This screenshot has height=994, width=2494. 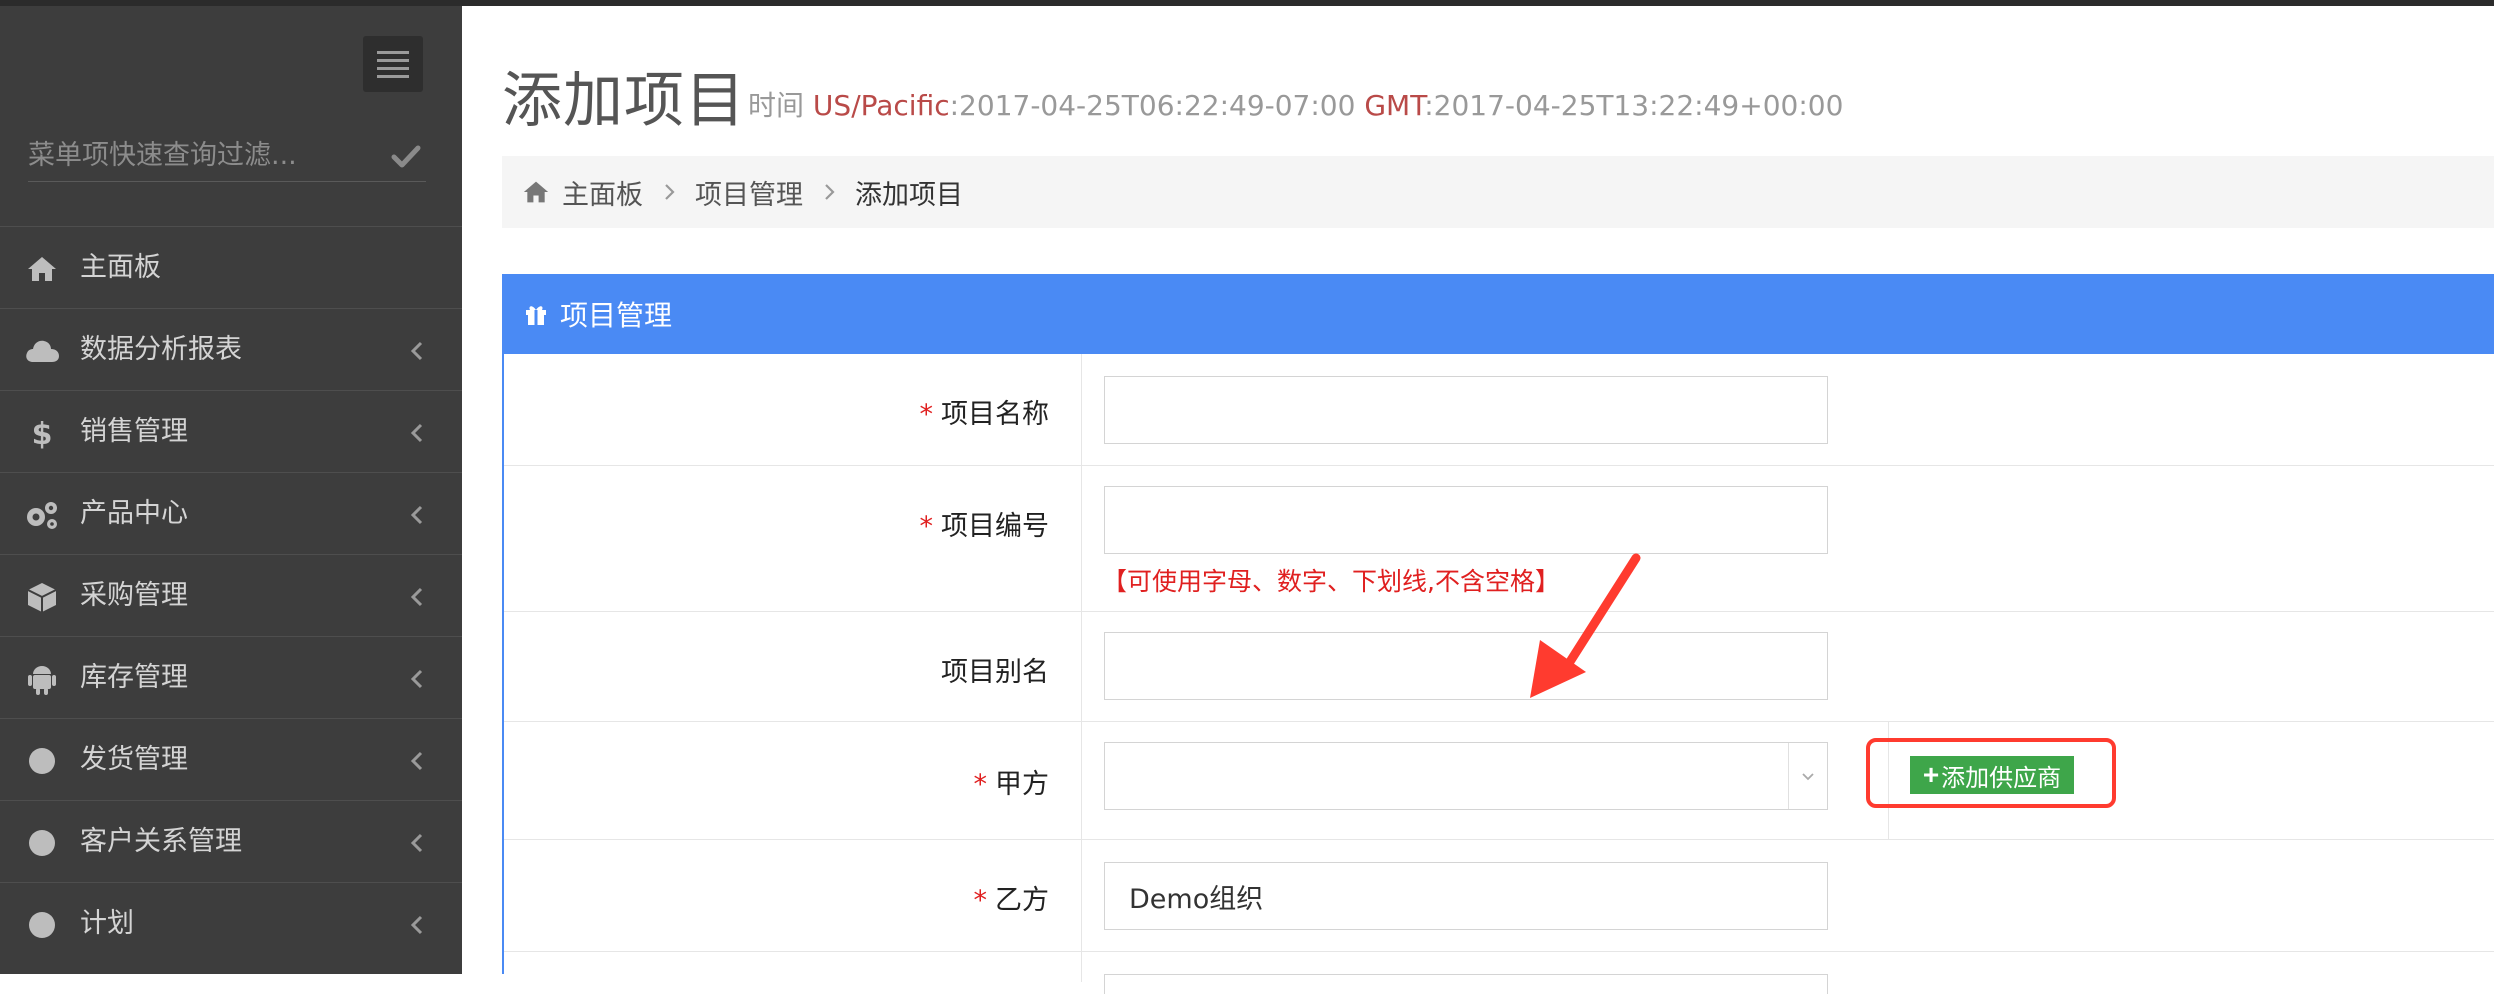 I want to click on sidebar-item-label: 销售管理, so click(x=134, y=431).